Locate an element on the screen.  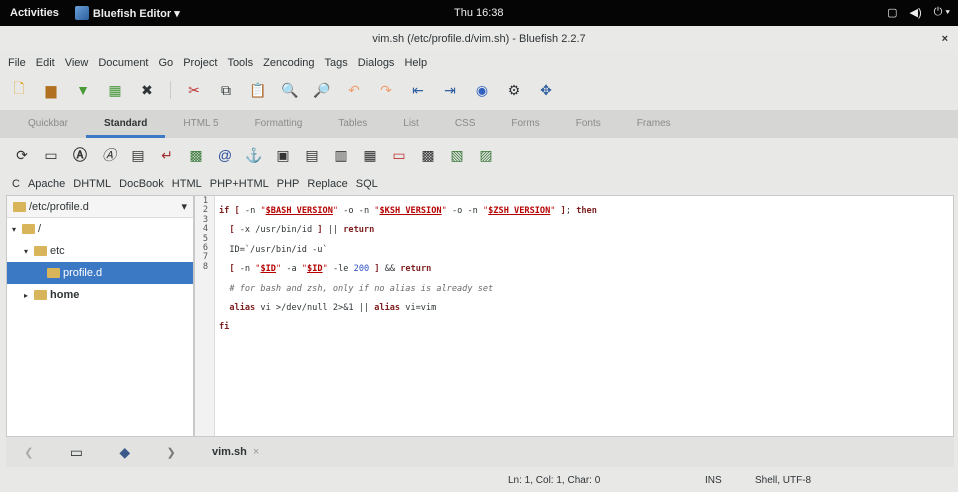
chevron-right-icon: ❯ is located at coordinates (171, 452).